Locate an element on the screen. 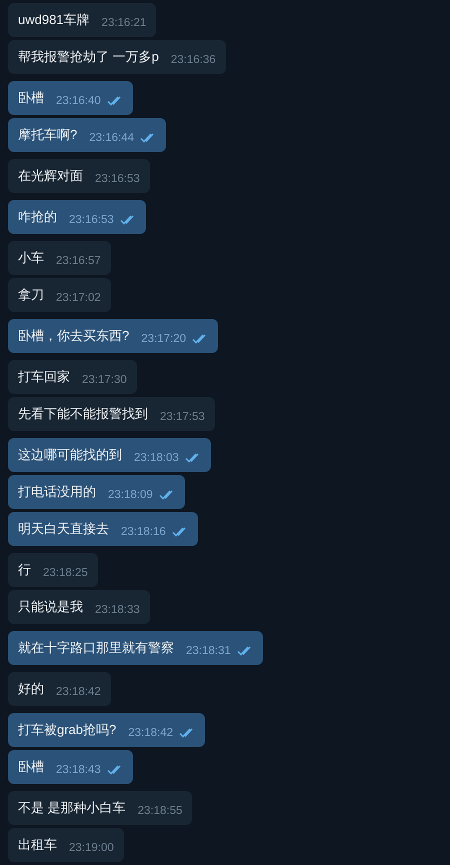 Image resolution: width=450 pixels, height=865 pixels. message-time: 23:16:36 is located at coordinates (193, 60).